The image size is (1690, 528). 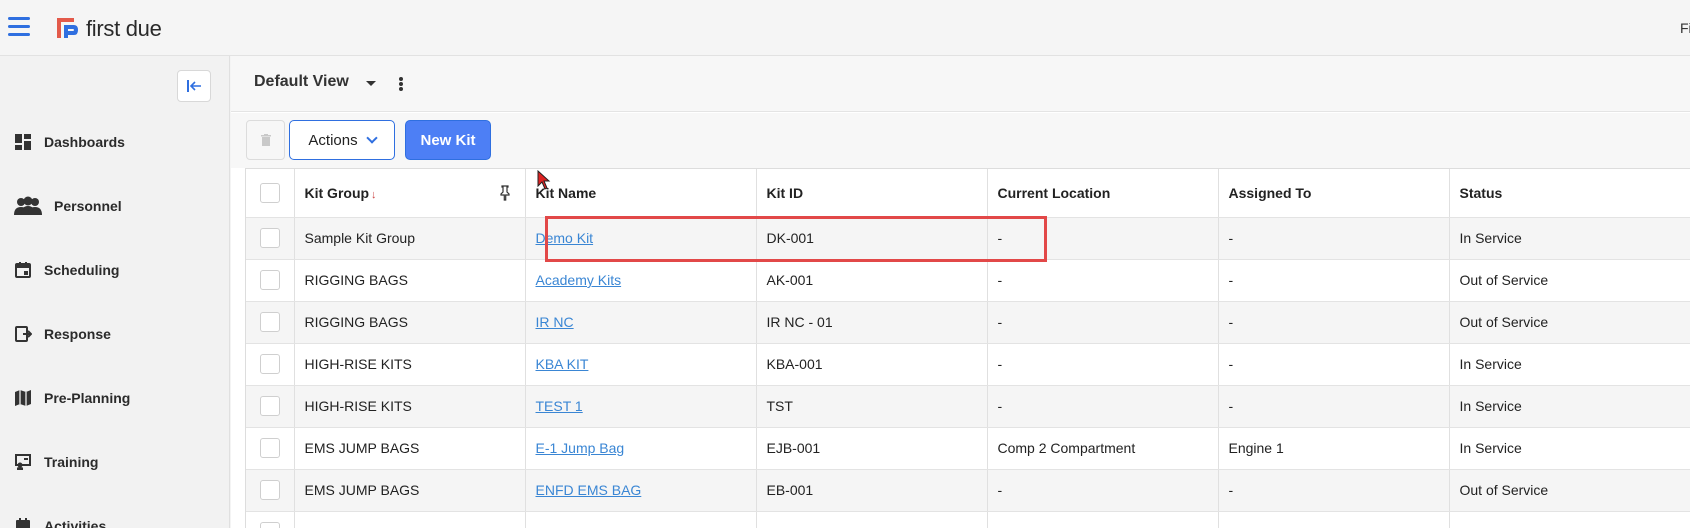 What do you see at coordinates (84, 142) in the screenshot?
I see `sidebar-item-label: Dashboards` at bounding box center [84, 142].